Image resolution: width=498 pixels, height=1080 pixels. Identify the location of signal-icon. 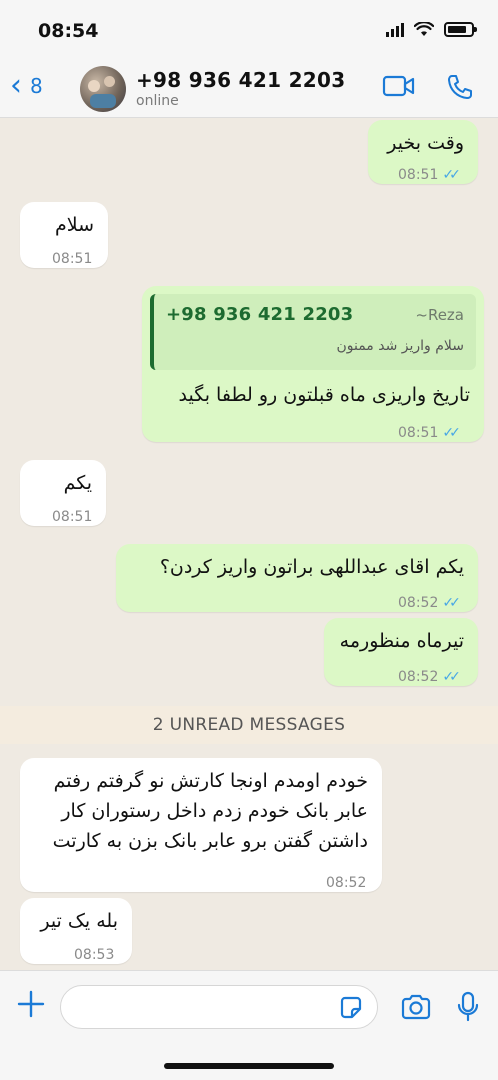
(395, 29).